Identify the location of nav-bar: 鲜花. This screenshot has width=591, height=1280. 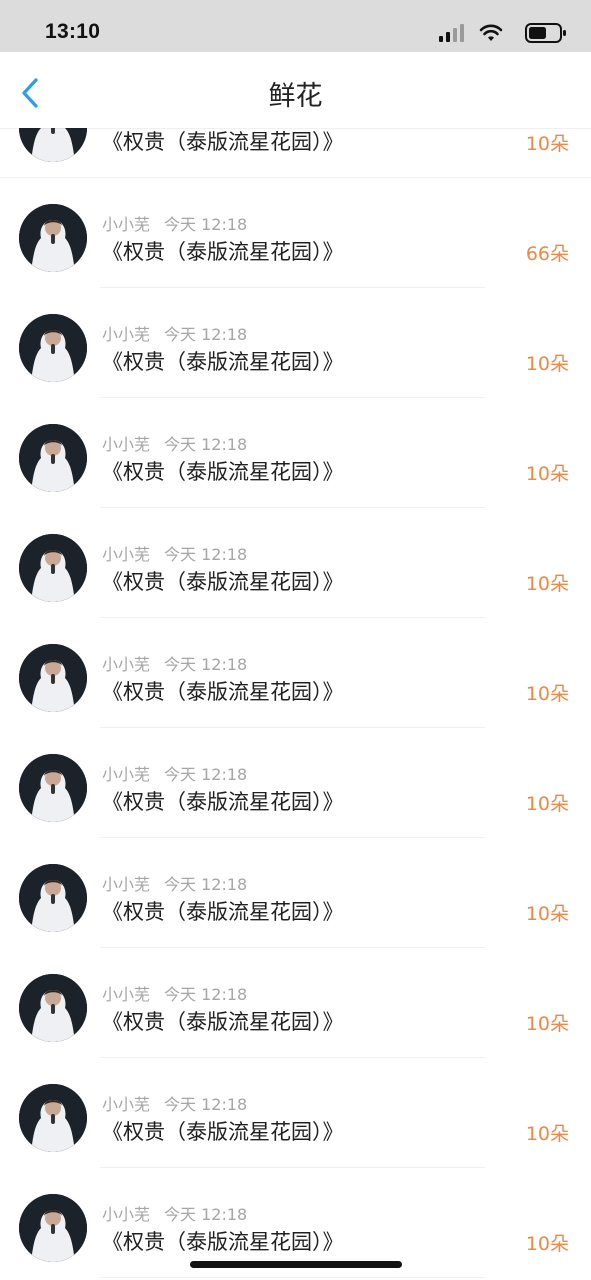
(295, 90).